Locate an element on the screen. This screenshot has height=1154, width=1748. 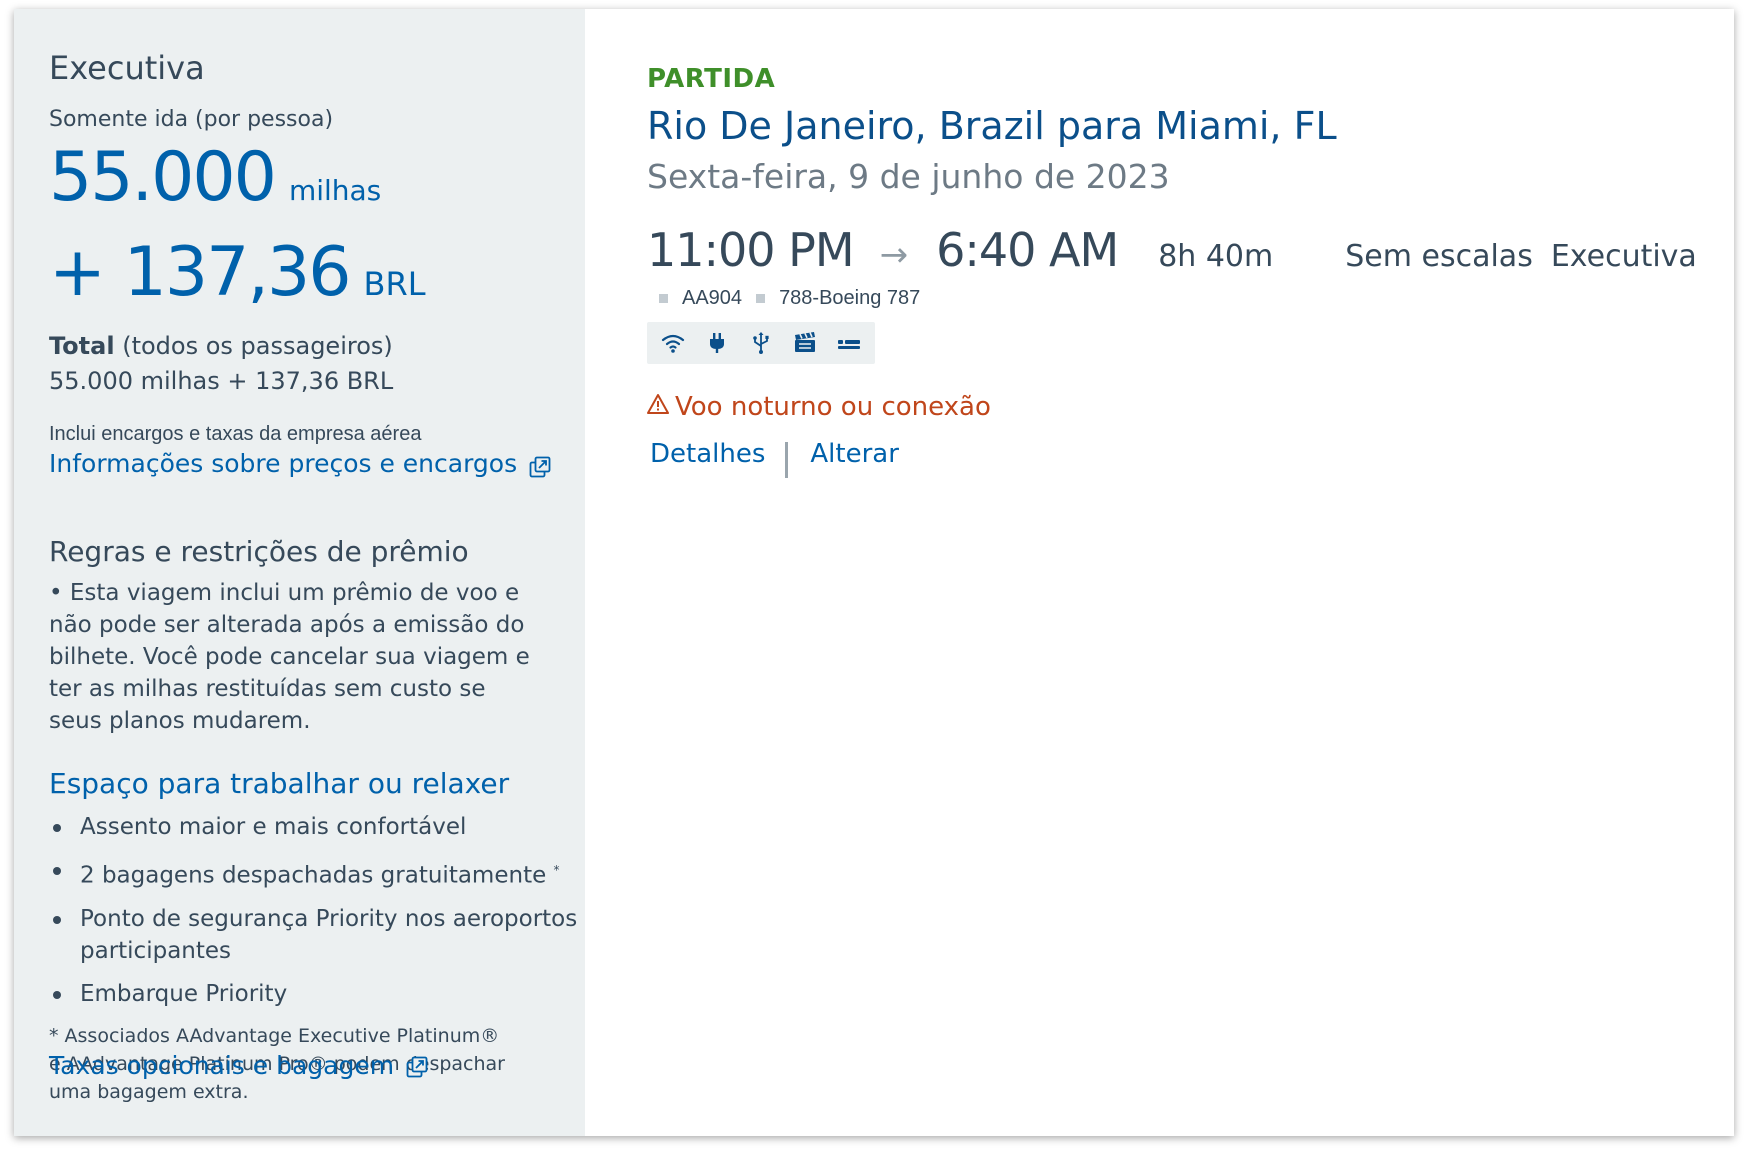
miles-price: 55.000 milhas is located at coordinates (317, 186).